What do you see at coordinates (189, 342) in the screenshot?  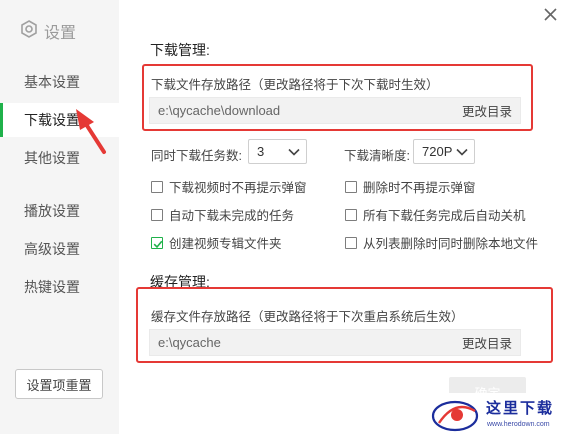 I see `cache-path-value: e:\qycache` at bounding box center [189, 342].